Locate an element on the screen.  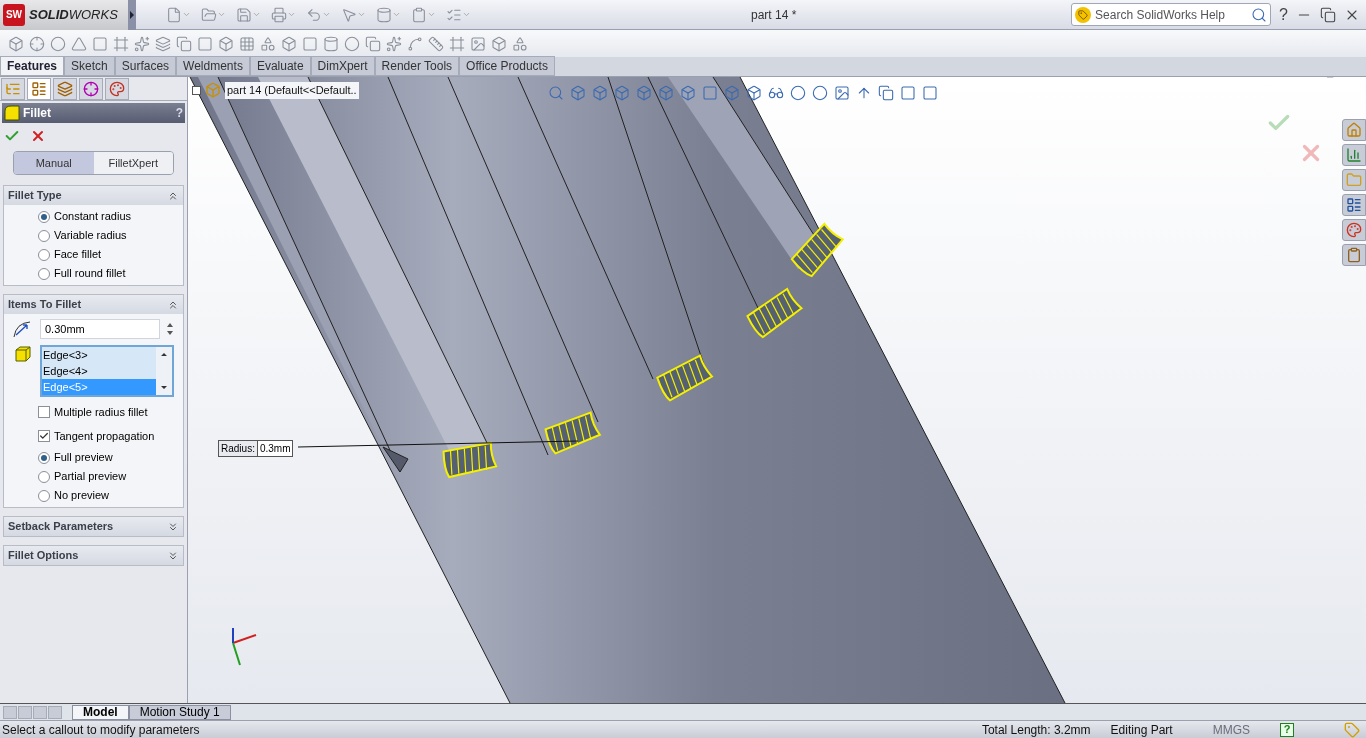
search-icon is located at coordinates (1259, 14).